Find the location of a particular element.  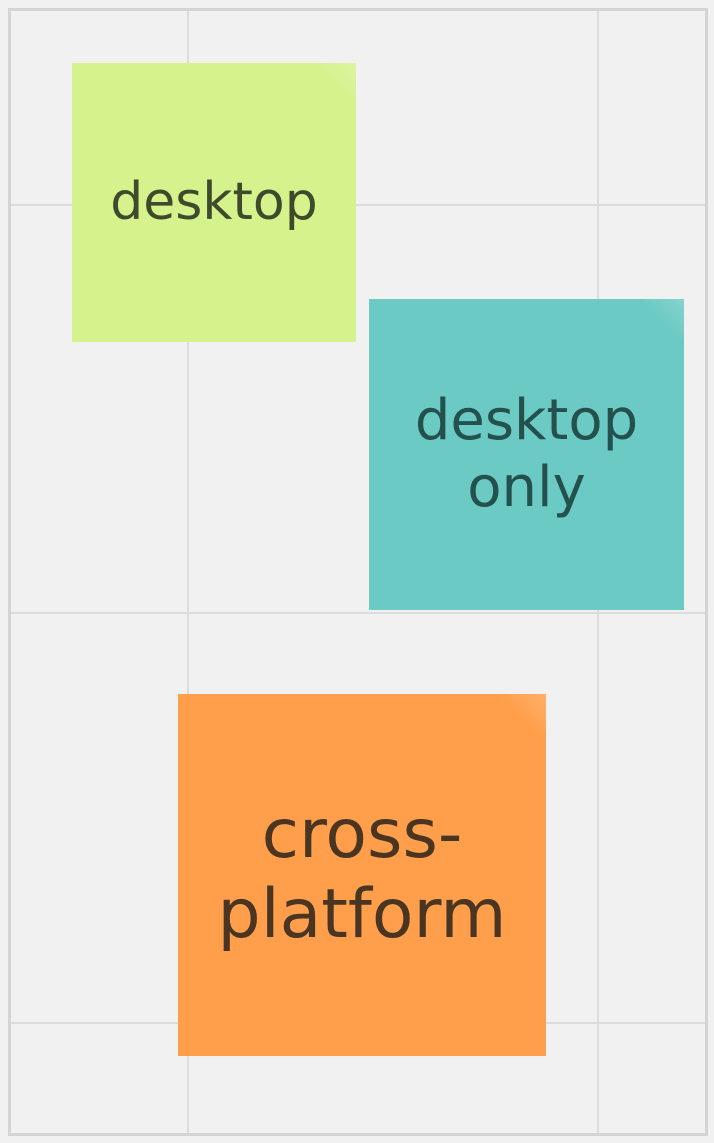

sticky-note-text: cross- platform is located at coordinates (362, 874).